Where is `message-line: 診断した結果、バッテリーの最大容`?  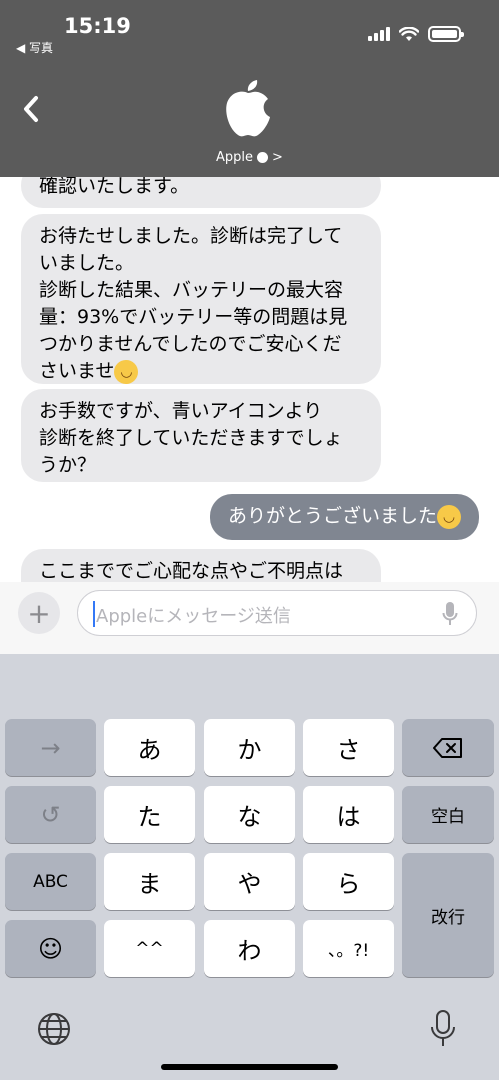
message-line: 診断した結果、バッテリーの最大容 is located at coordinates (191, 290).